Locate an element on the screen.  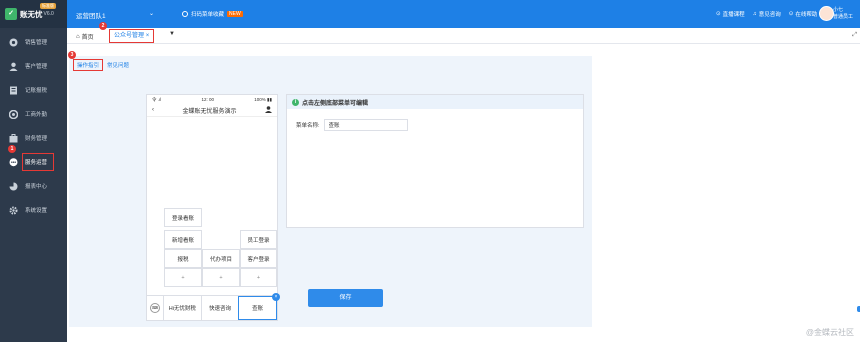
delete-menu-icon: × is located at coordinates (276, 297).